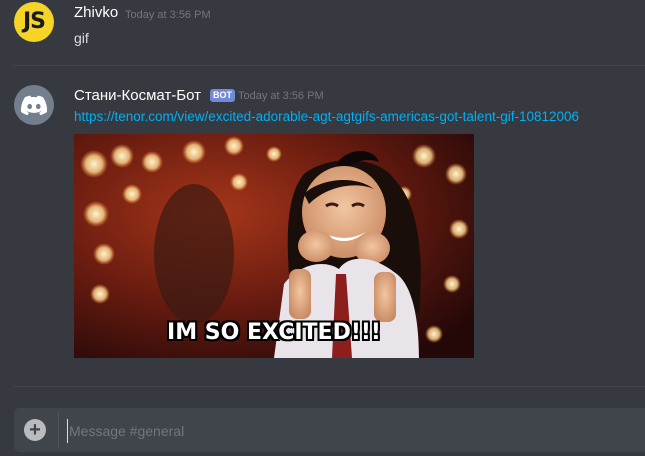 The height and width of the screenshot is (456, 645). Describe the element at coordinates (319, 431) in the screenshot. I see `message-input` at that location.